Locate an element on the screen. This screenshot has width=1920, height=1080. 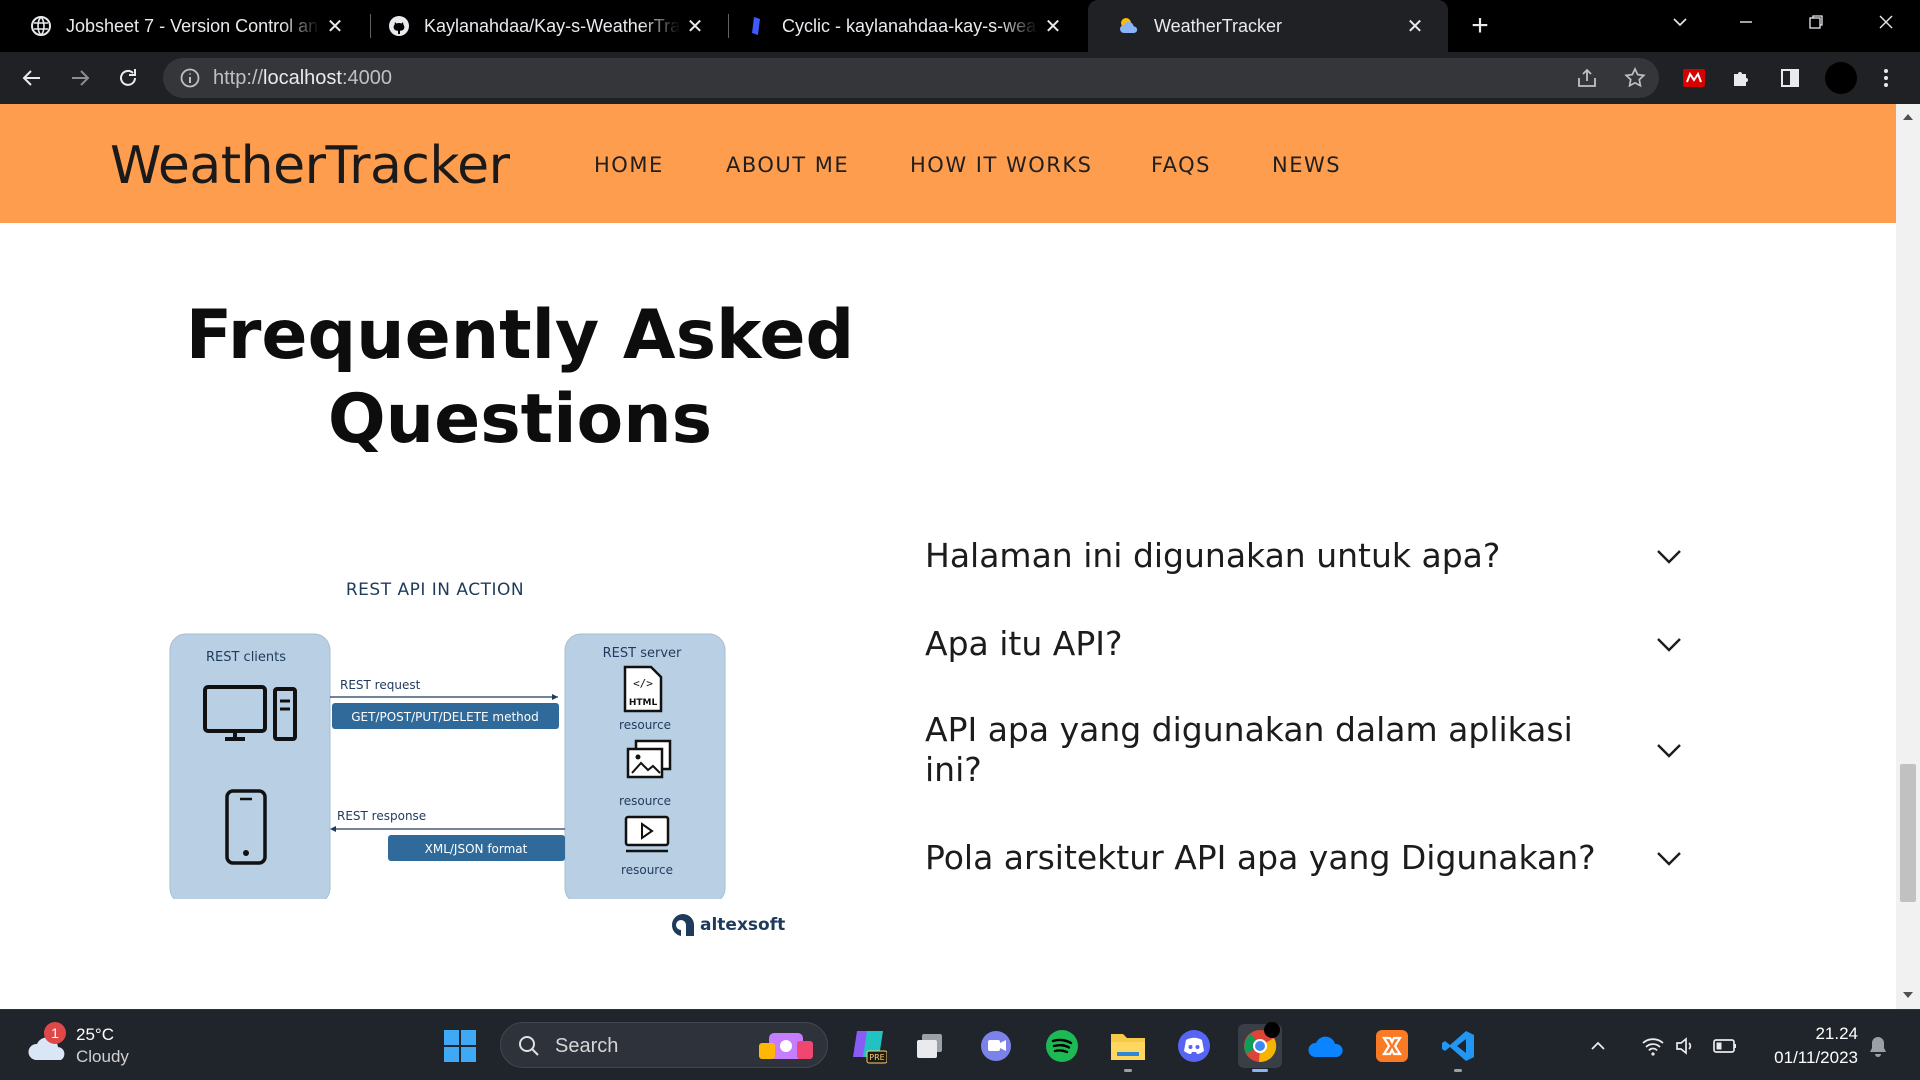
tab-jobsheet: Jobsheet 7 - Version Control and ✕ is located at coordinates (184, 26).